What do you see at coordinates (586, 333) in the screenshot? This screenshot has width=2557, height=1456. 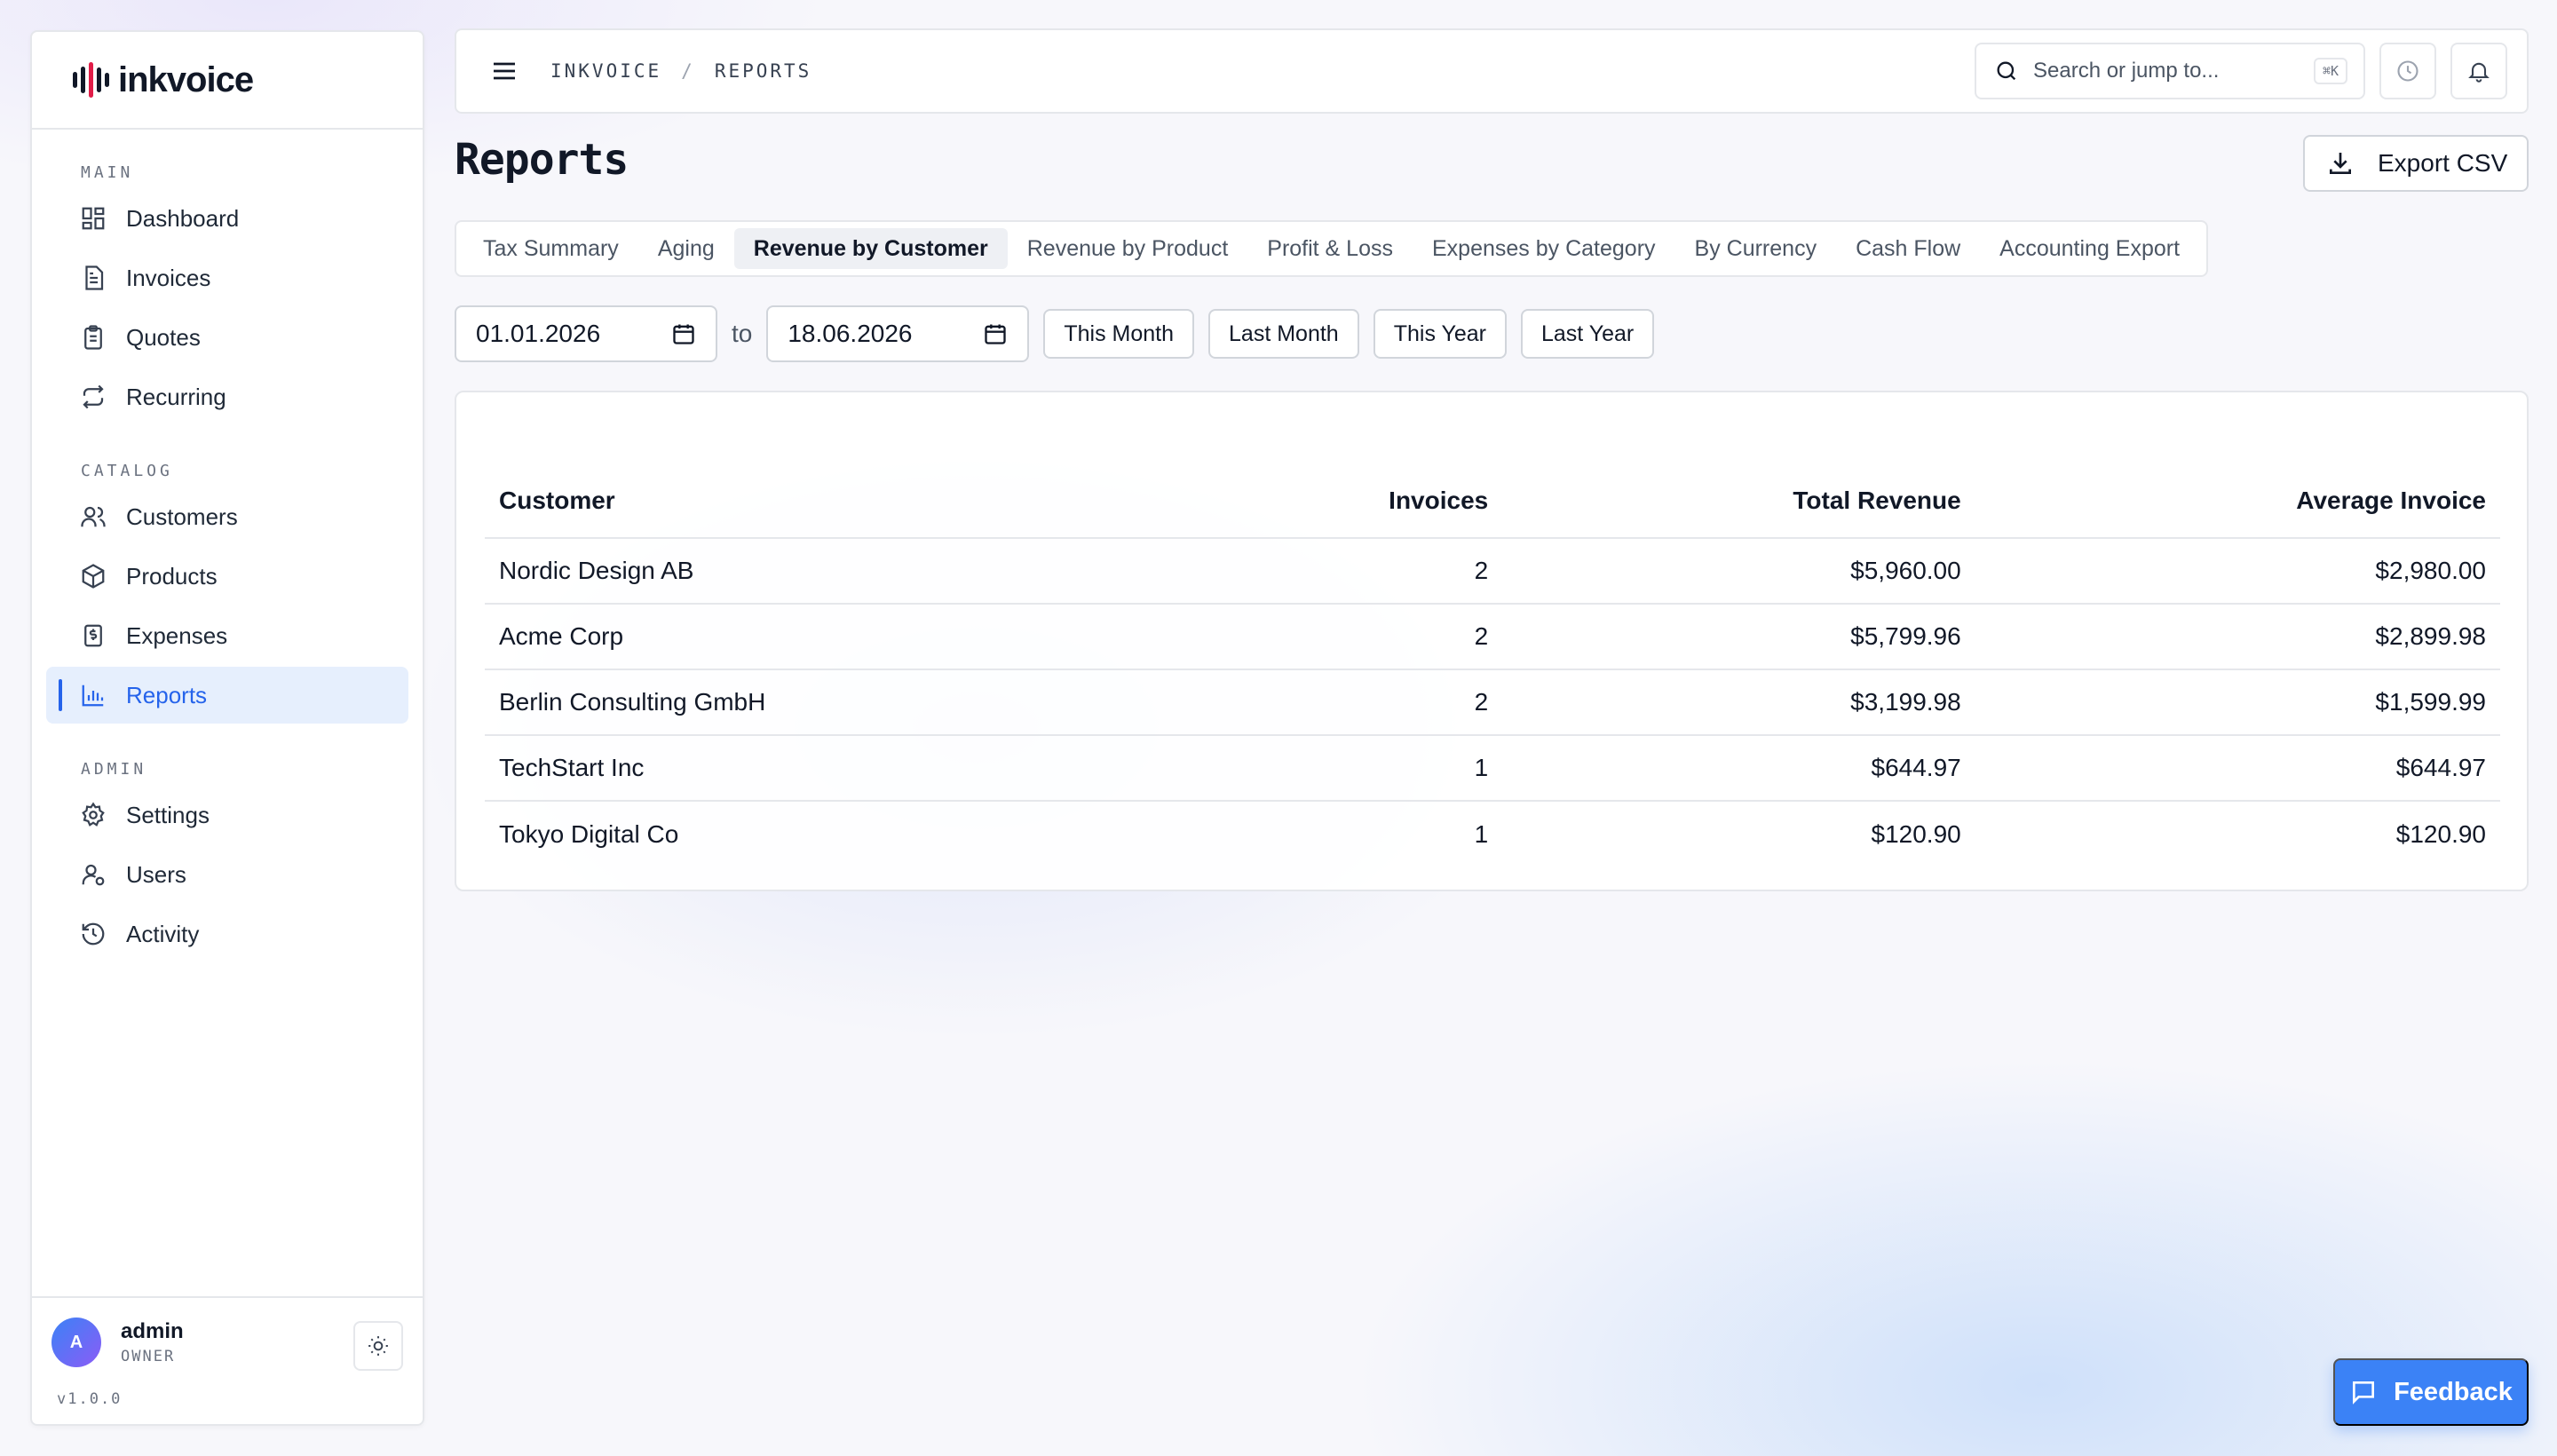 I see `date-from-input: 01.01.2026` at bounding box center [586, 333].